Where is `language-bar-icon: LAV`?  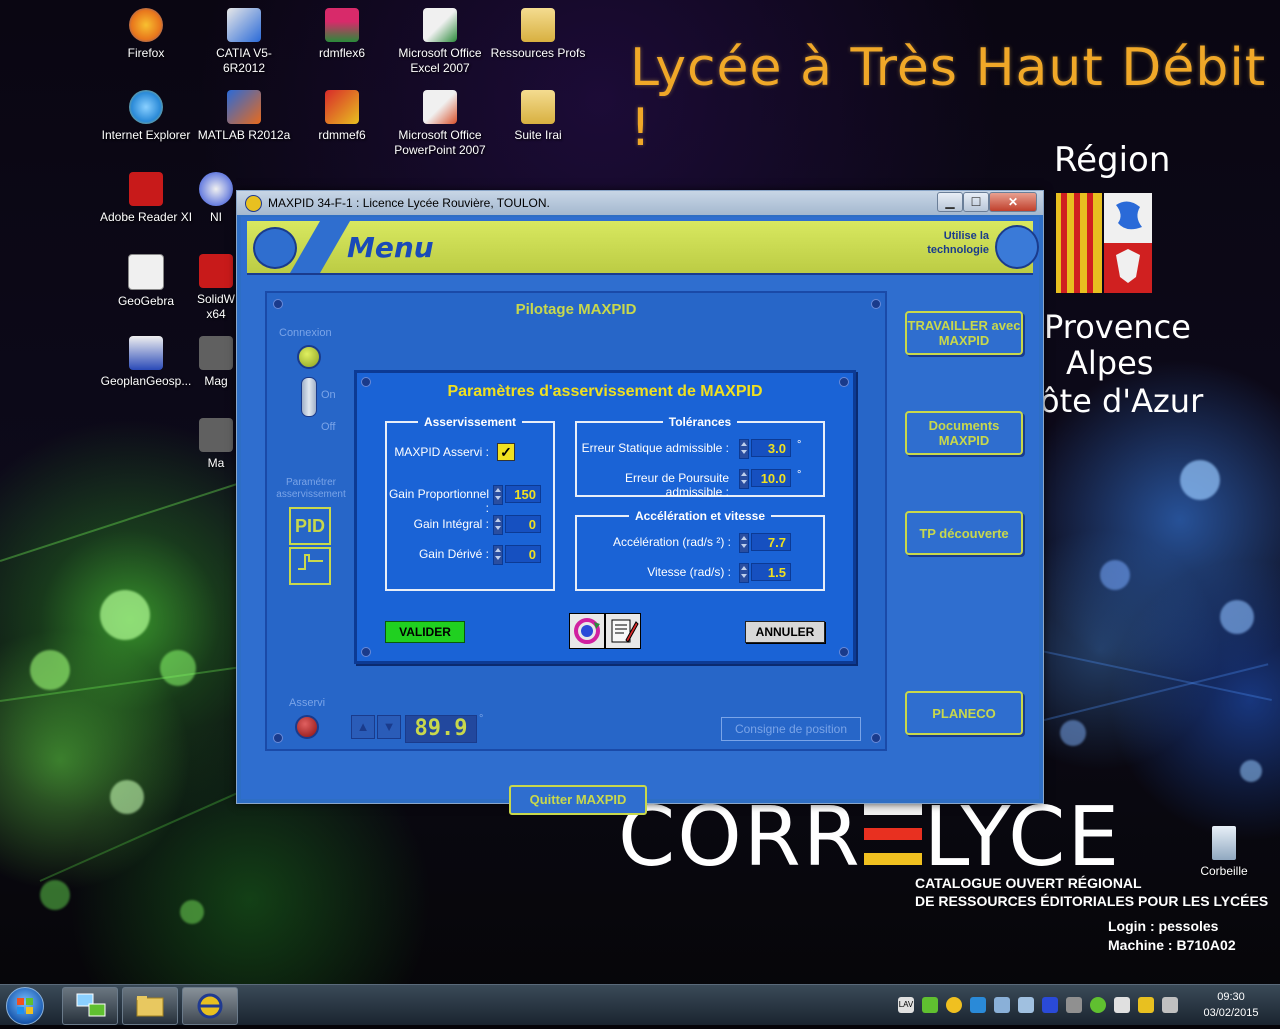 language-bar-icon: LAV is located at coordinates (906, 1005).